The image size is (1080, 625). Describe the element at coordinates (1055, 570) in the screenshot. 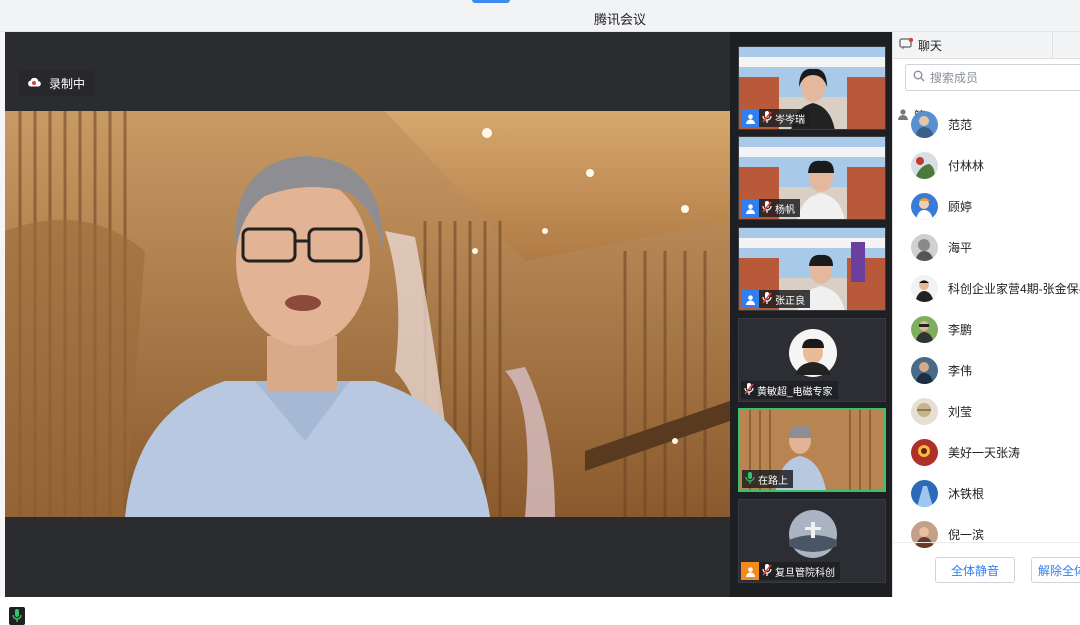

I see `unmute-all-button: 解除全体` at that location.